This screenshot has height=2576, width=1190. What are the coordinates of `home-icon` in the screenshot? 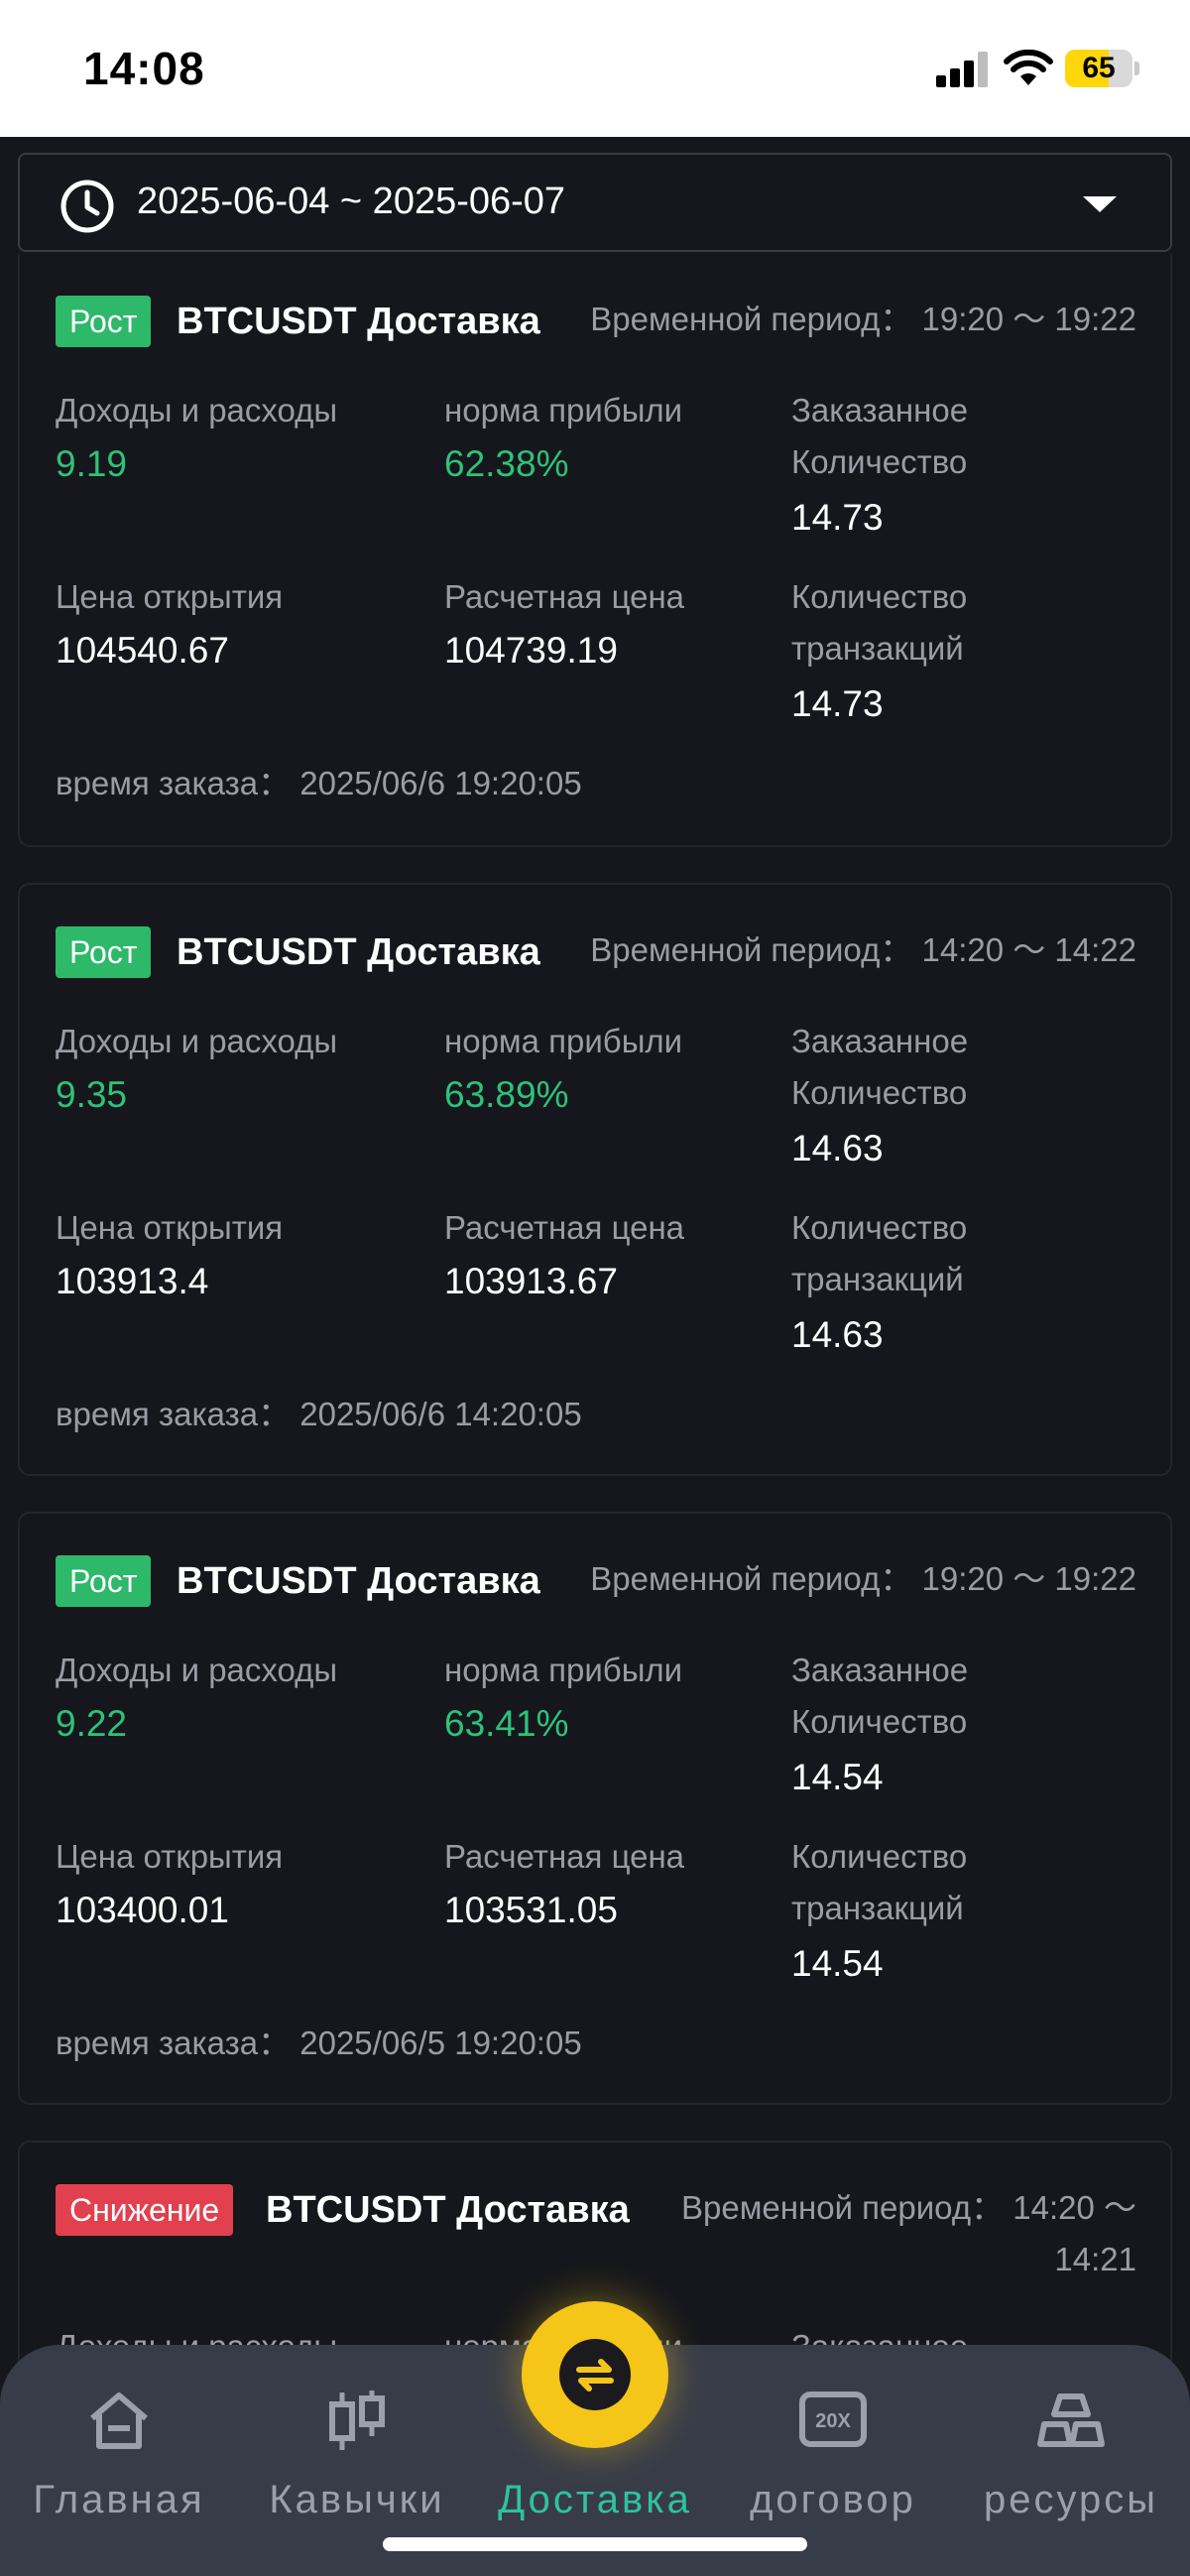 It's located at (119, 2420).